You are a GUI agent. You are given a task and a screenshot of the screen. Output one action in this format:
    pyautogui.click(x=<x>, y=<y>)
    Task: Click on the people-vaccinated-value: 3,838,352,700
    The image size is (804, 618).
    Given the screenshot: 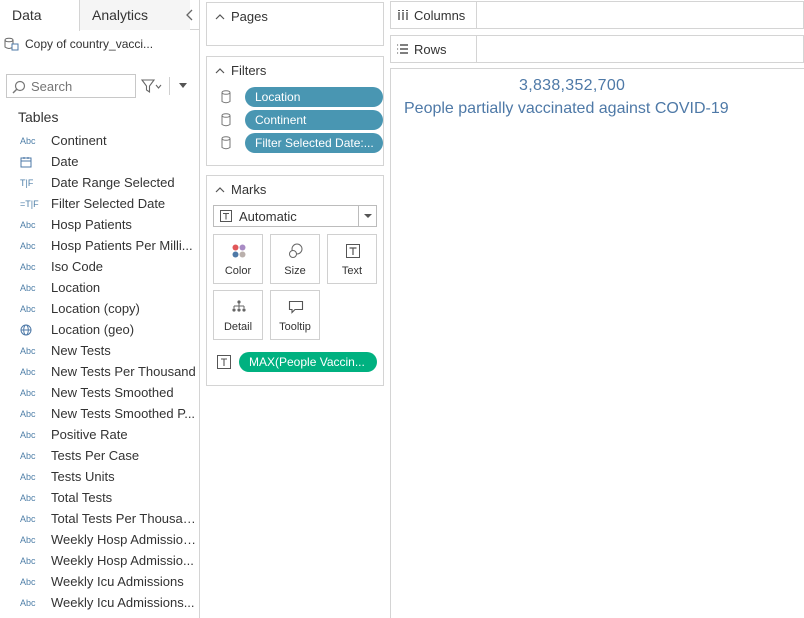 What is the action you would take?
    pyautogui.click(x=572, y=86)
    